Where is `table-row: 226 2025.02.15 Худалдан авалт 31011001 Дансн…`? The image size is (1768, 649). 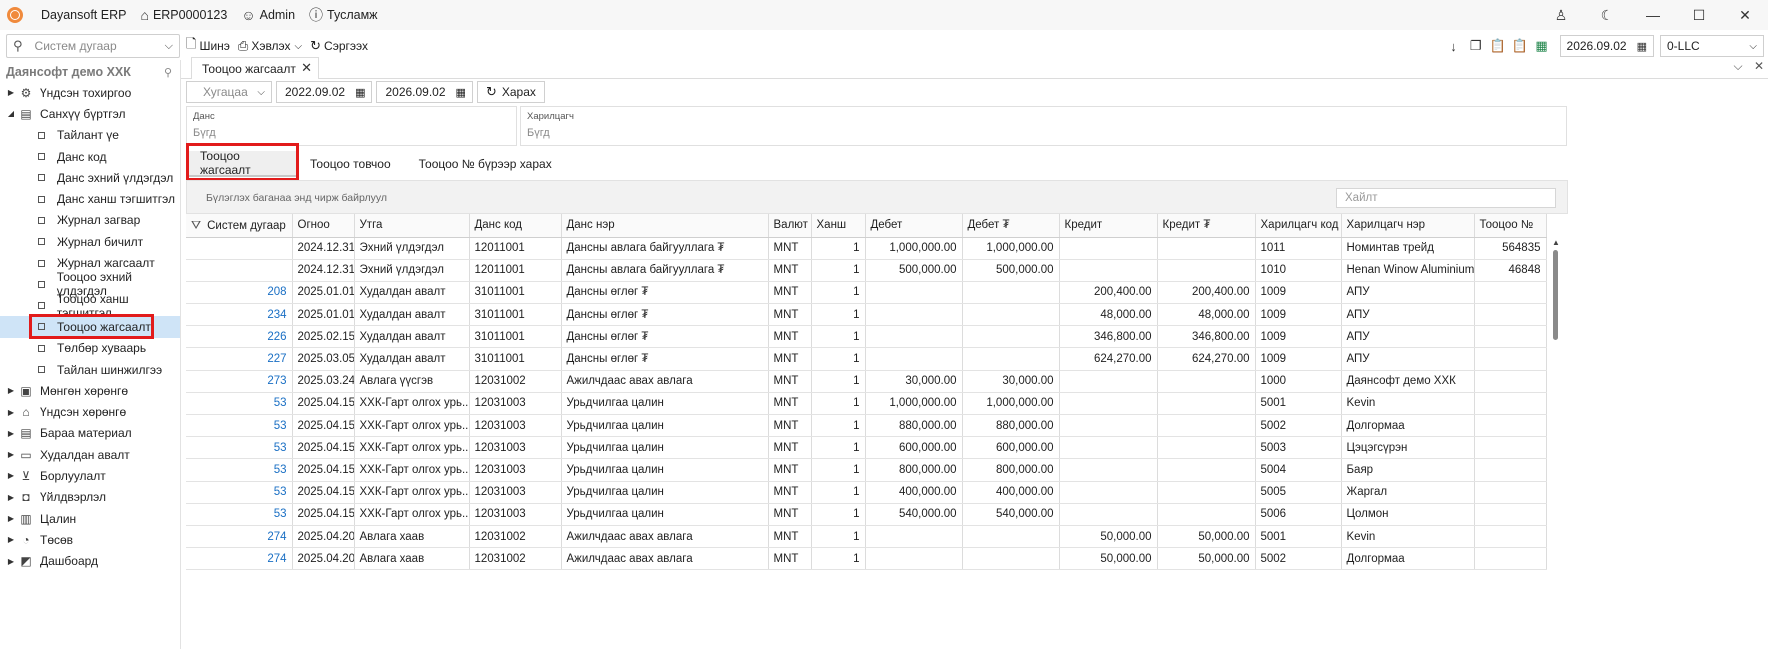 table-row: 226 2025.02.15 Худалдан авалт 31011001 Дансн… is located at coordinates (866, 337).